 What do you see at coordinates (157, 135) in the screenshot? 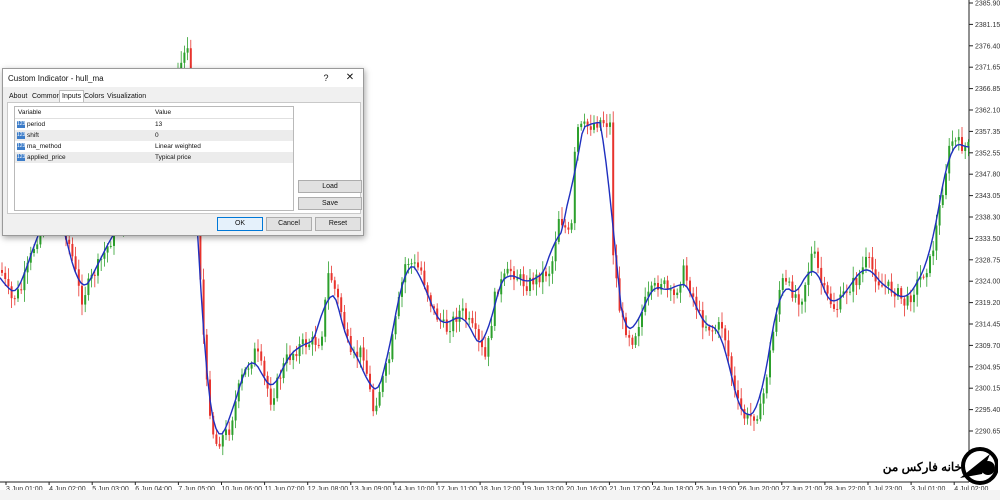
I see `value-cell: 0` at bounding box center [157, 135].